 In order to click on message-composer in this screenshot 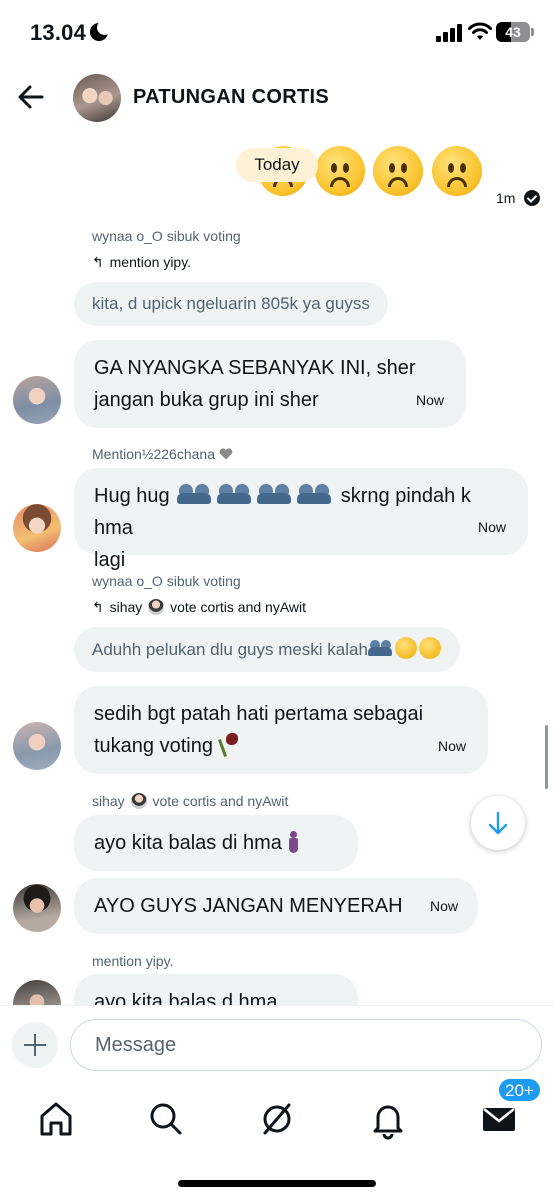, I will do `click(277, 1045)`.